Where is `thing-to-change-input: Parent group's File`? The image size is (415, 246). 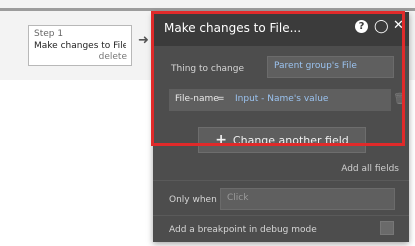 thing-to-change-input: Parent group's File is located at coordinates (330, 67).